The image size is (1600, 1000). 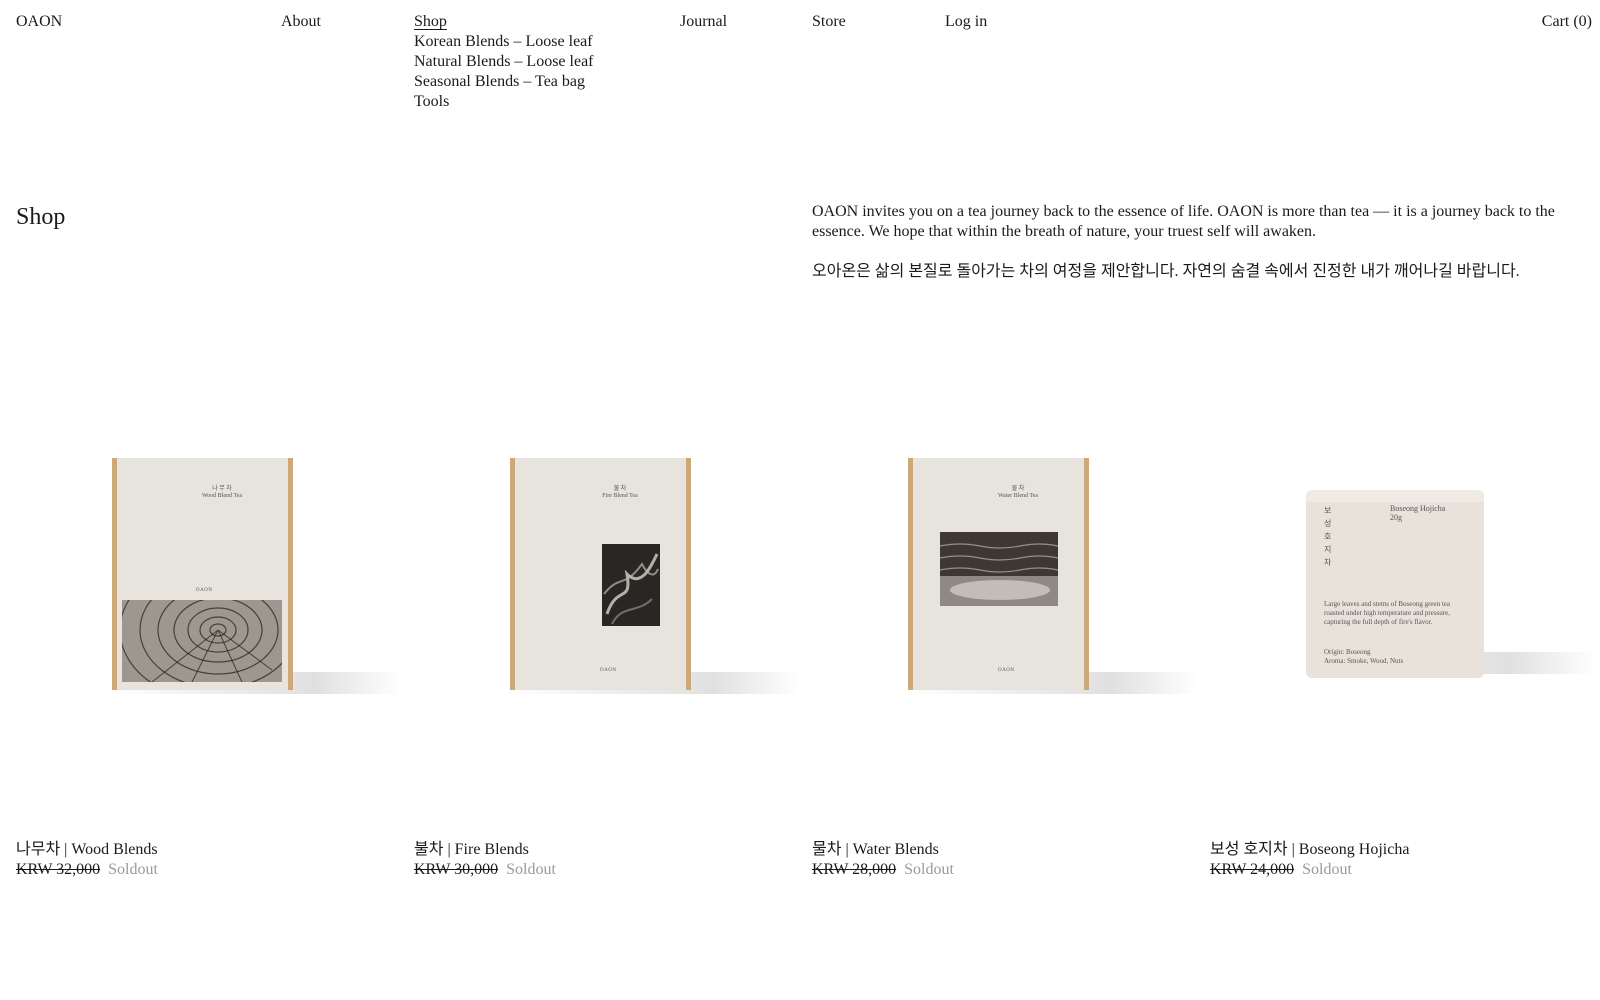 What do you see at coordinates (58, 869) in the screenshot?
I see `product-price: KRW 32,000` at bounding box center [58, 869].